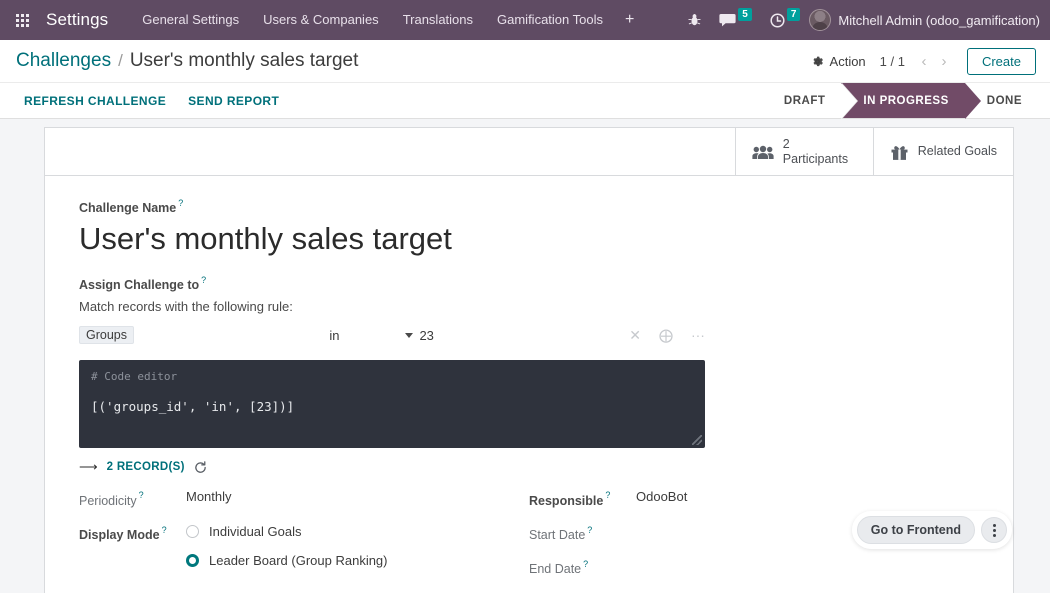 This screenshot has height=593, width=1050. Describe the element at coordinates (817, 61) in the screenshot. I see `gear-icon` at that location.